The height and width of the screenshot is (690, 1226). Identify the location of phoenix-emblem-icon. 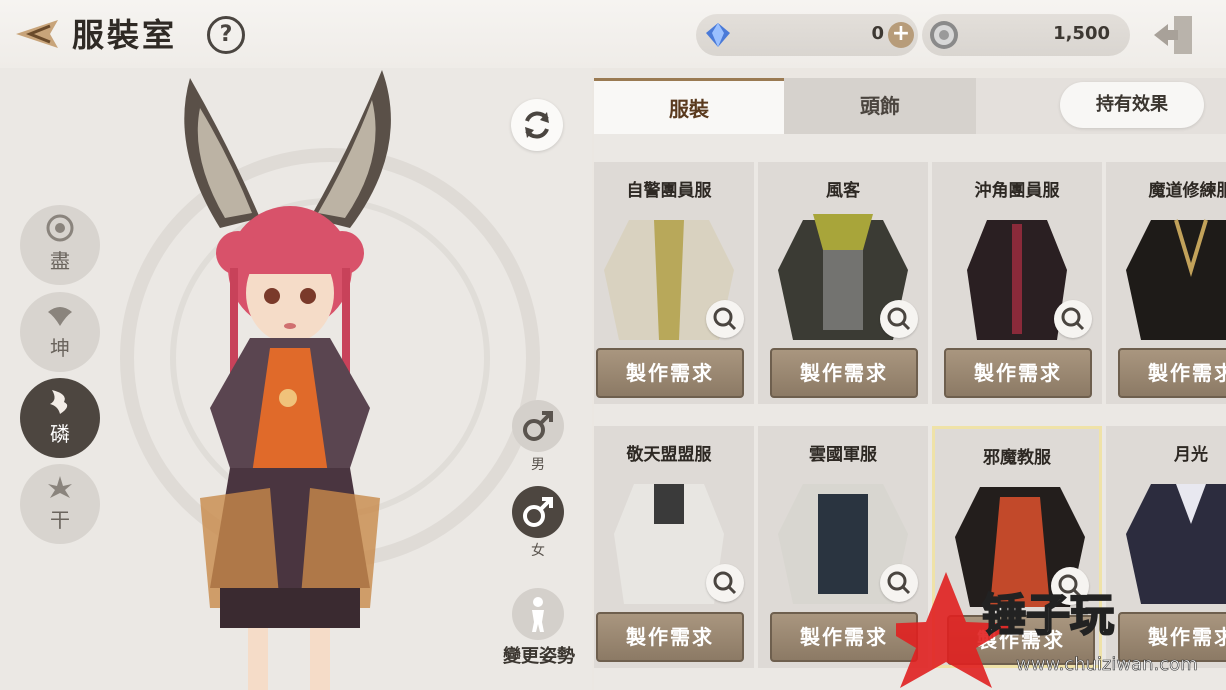
(59, 402).